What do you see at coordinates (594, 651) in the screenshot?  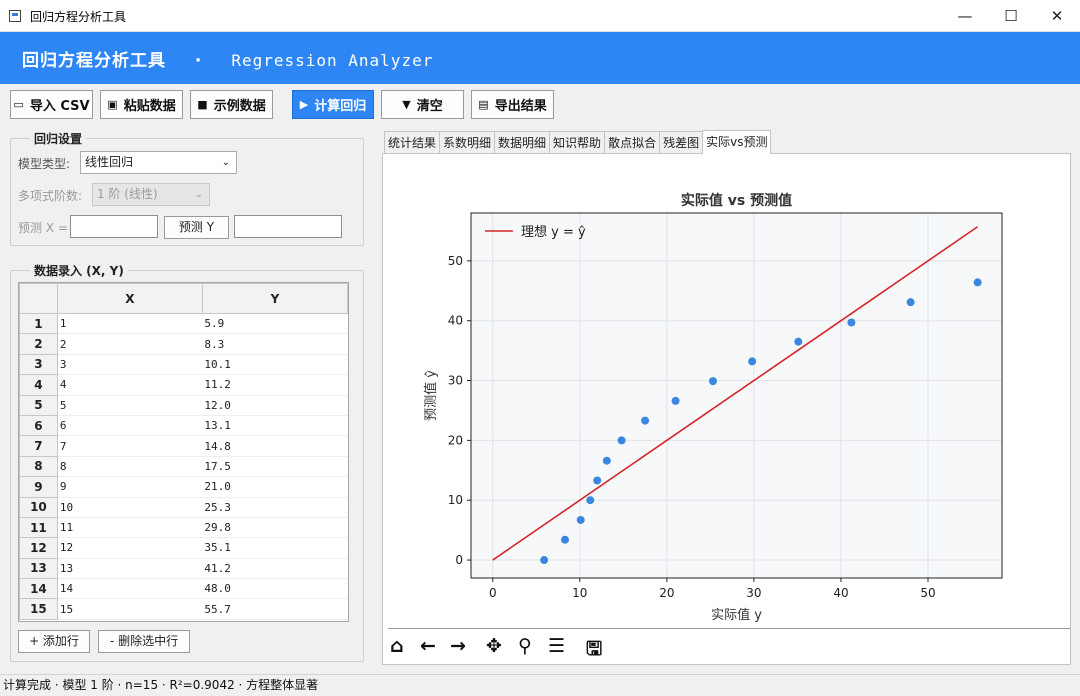 I see `save-figure-icon: 🖫` at bounding box center [594, 651].